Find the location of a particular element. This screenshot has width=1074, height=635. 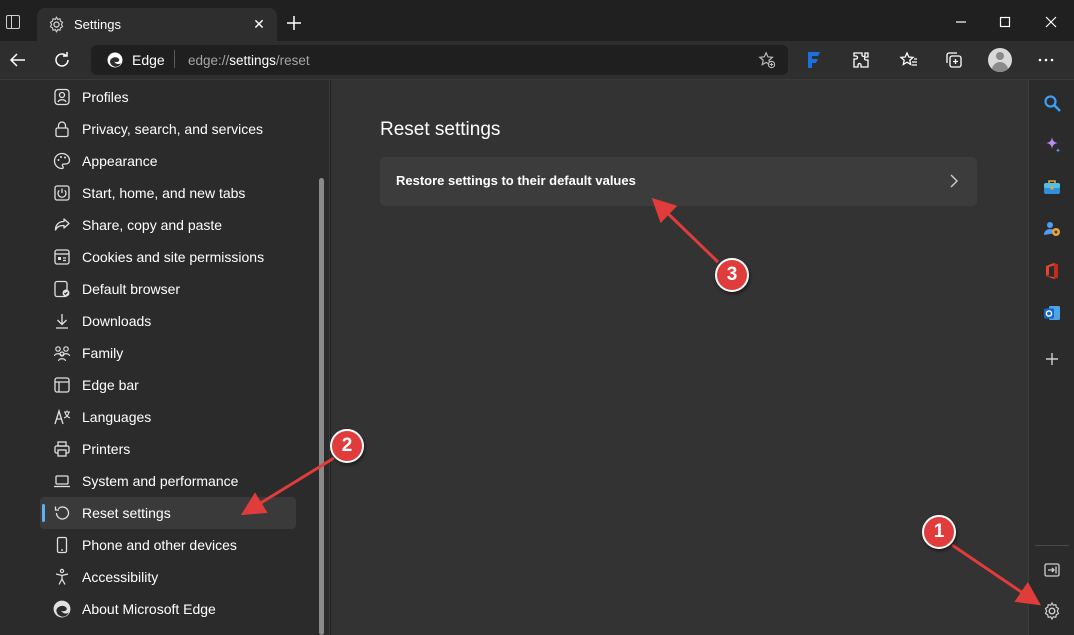

settings-gear-icon is located at coordinates (1052, 611).